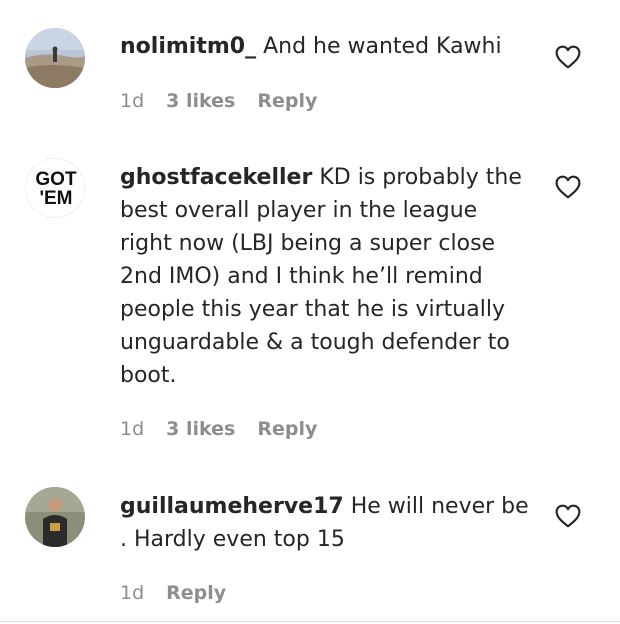 This screenshot has height=624, width=620. Describe the element at coordinates (56, 179) in the screenshot. I see `svg-text: GOT` at that location.